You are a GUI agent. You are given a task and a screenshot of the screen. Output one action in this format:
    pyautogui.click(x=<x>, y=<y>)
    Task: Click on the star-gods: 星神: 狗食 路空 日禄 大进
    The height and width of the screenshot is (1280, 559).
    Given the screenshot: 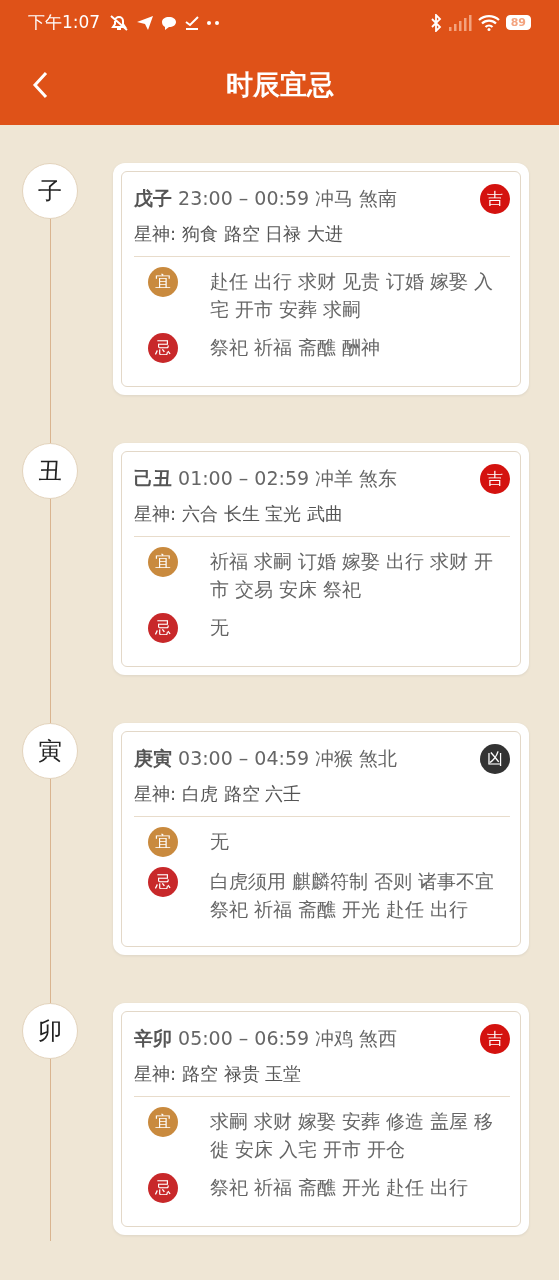 What is the action you would take?
    pyautogui.click(x=239, y=234)
    